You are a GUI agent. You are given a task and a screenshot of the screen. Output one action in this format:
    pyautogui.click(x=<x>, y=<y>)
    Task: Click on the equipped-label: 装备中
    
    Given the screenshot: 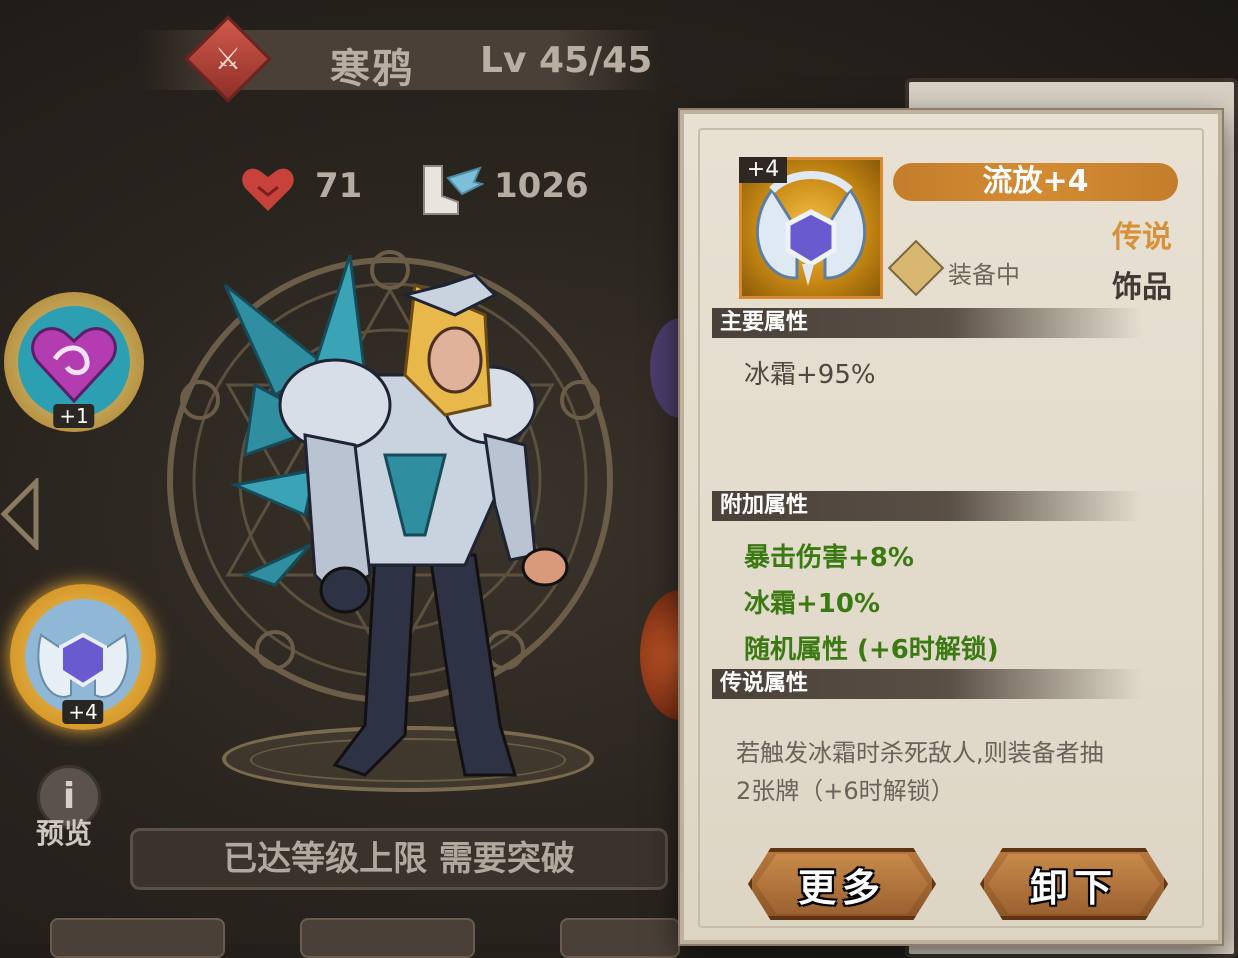 What is the action you would take?
    pyautogui.click(x=984, y=275)
    